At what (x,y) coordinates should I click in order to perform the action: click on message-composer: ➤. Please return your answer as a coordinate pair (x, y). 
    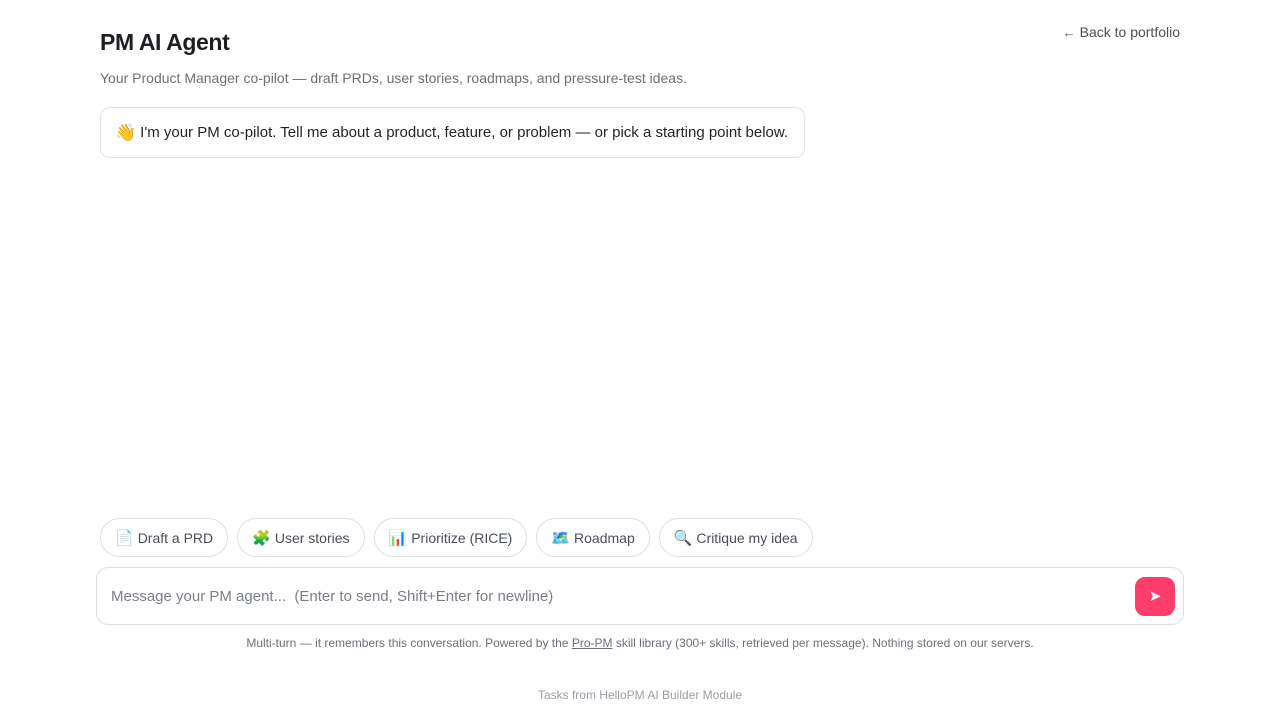
    Looking at the image, I should click on (640, 596).